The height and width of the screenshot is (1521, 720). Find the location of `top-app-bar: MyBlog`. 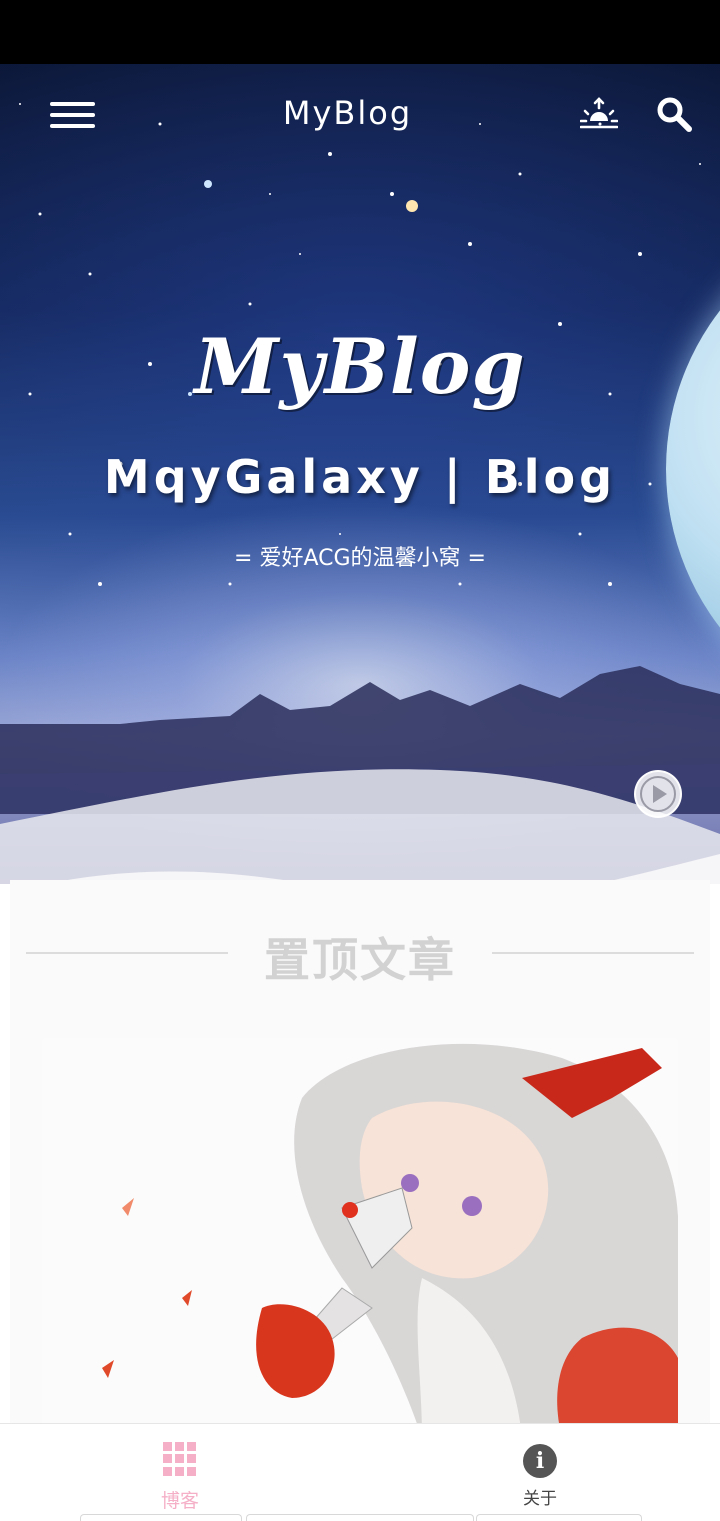

top-app-bar: MyBlog is located at coordinates (360, 116).